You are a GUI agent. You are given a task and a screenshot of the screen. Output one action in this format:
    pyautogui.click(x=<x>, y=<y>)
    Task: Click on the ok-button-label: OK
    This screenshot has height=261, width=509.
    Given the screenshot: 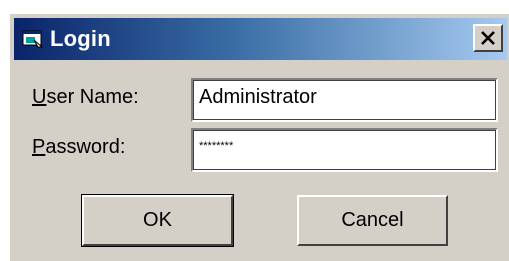 What is the action you would take?
    pyautogui.click(x=157, y=220)
    